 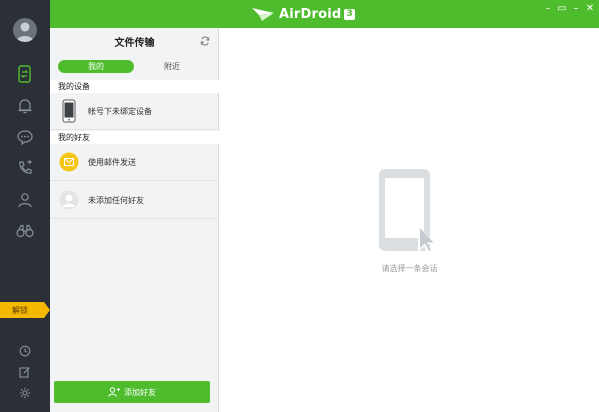 I want to click on phone-device-icon, so click(x=69, y=111).